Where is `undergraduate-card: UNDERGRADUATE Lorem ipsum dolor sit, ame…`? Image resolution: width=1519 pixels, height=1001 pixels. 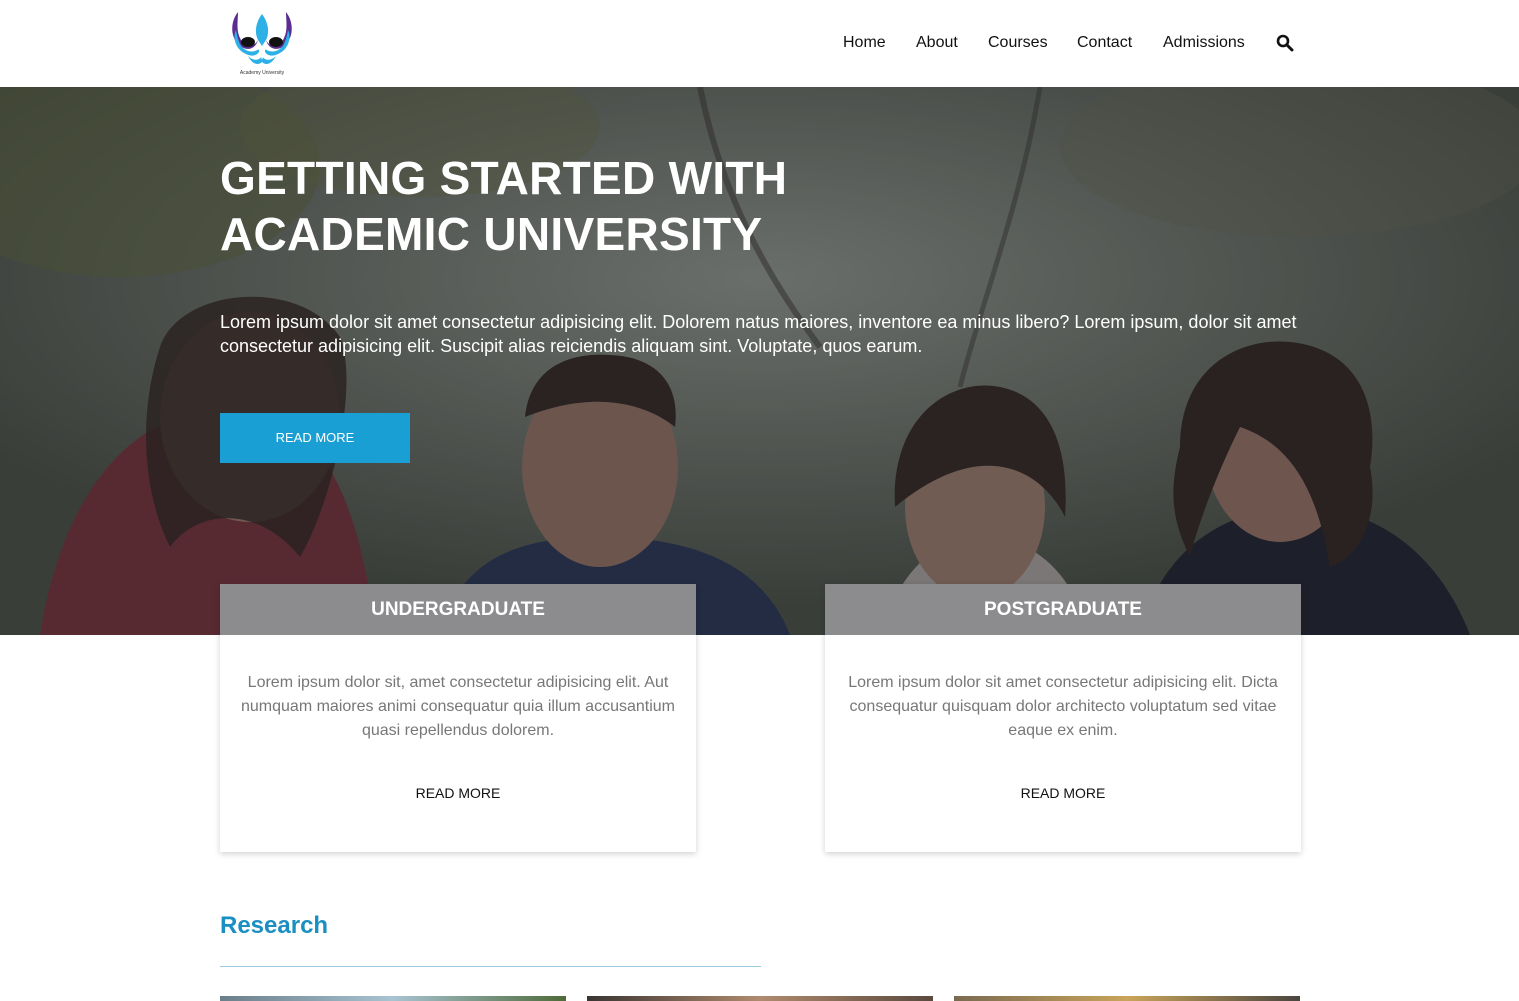 undergraduate-card: UNDERGRADUATE Lorem ipsum dolor sit, ame… is located at coordinates (458, 718).